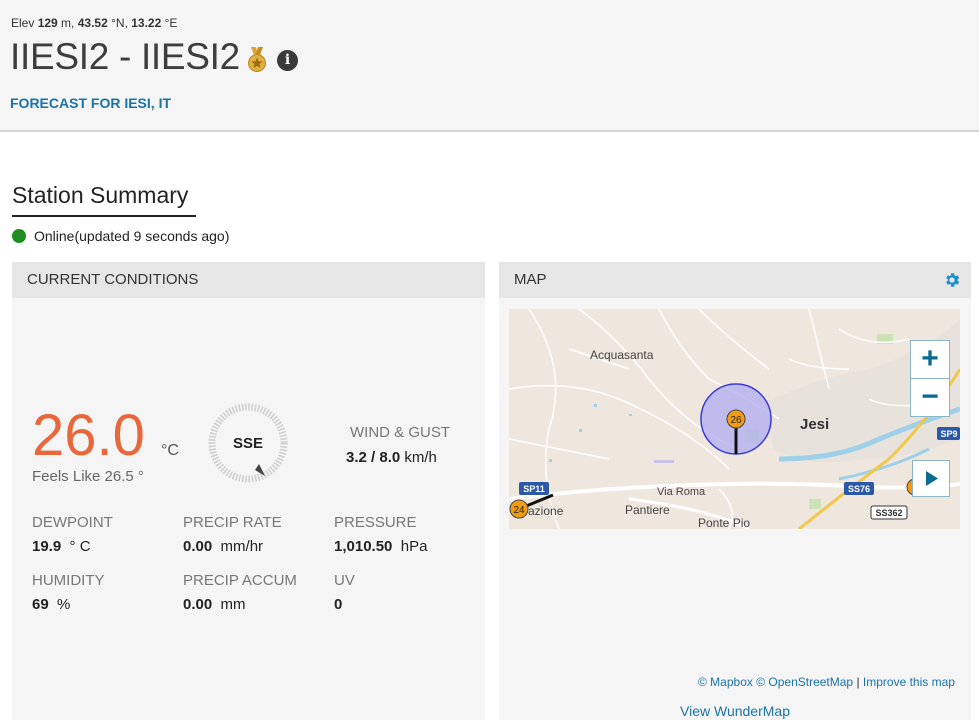 The image size is (979, 720). I want to click on zoom-control: + −, so click(930, 378).